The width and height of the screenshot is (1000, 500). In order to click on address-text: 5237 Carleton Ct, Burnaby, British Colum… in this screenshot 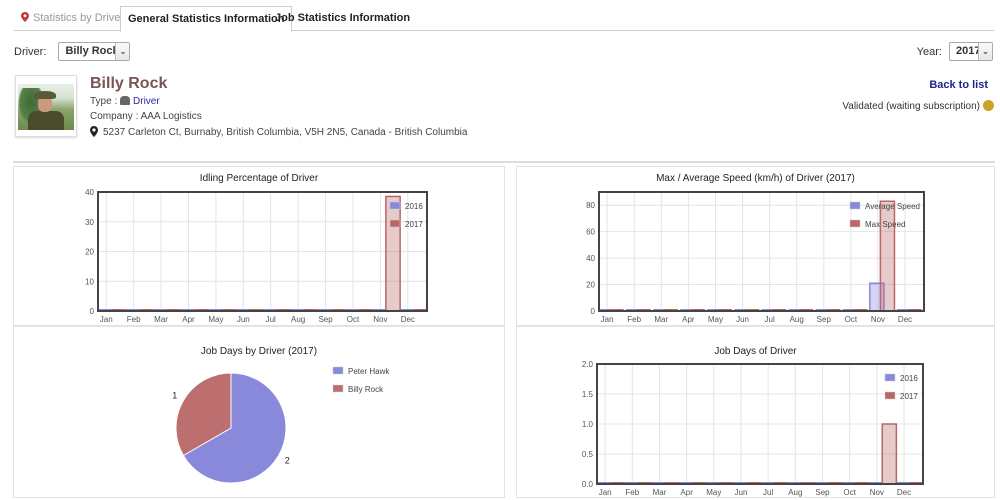, I will do `click(285, 132)`.